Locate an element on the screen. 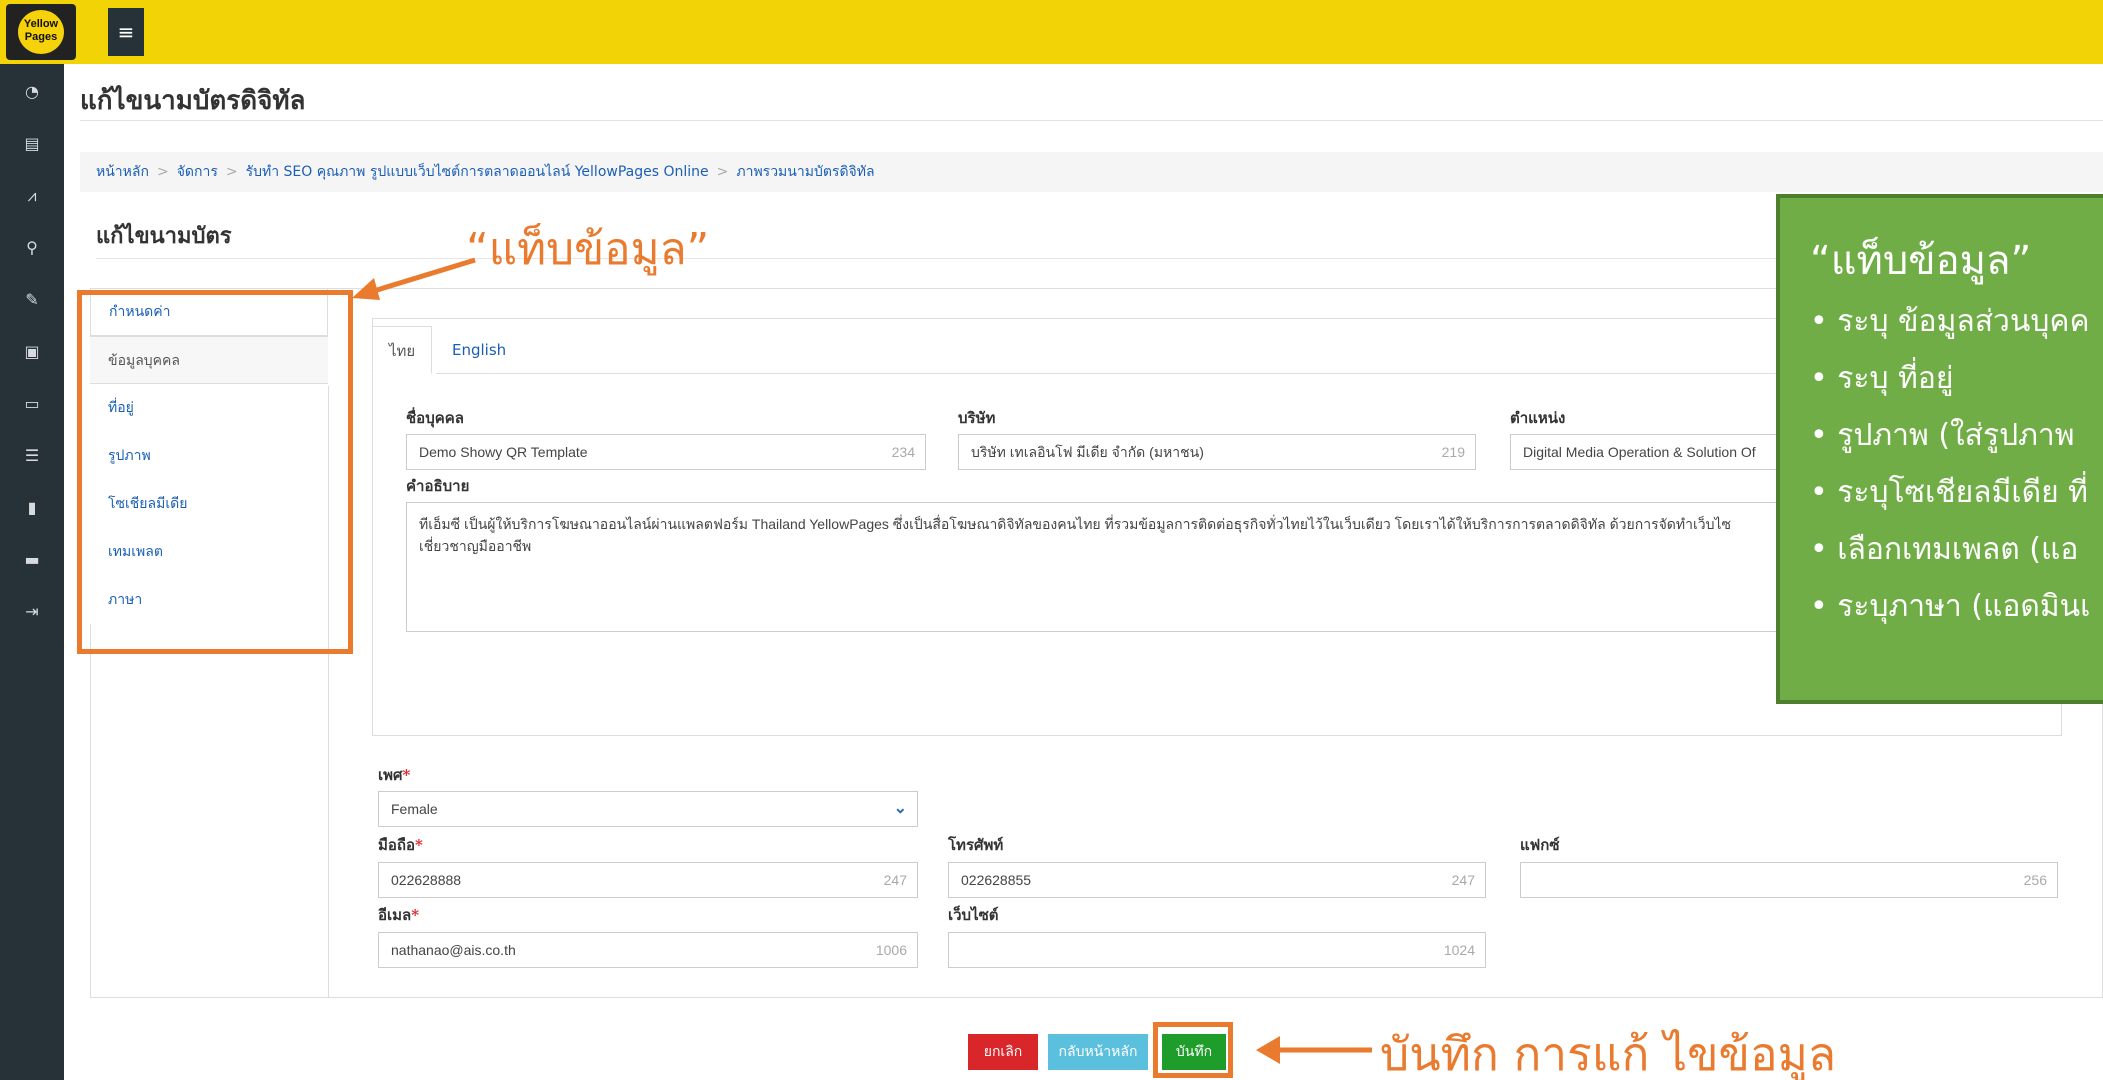 Image resolution: width=2103 pixels, height=1080 pixels. name-label: ชื่อบุคคล is located at coordinates (435, 418).